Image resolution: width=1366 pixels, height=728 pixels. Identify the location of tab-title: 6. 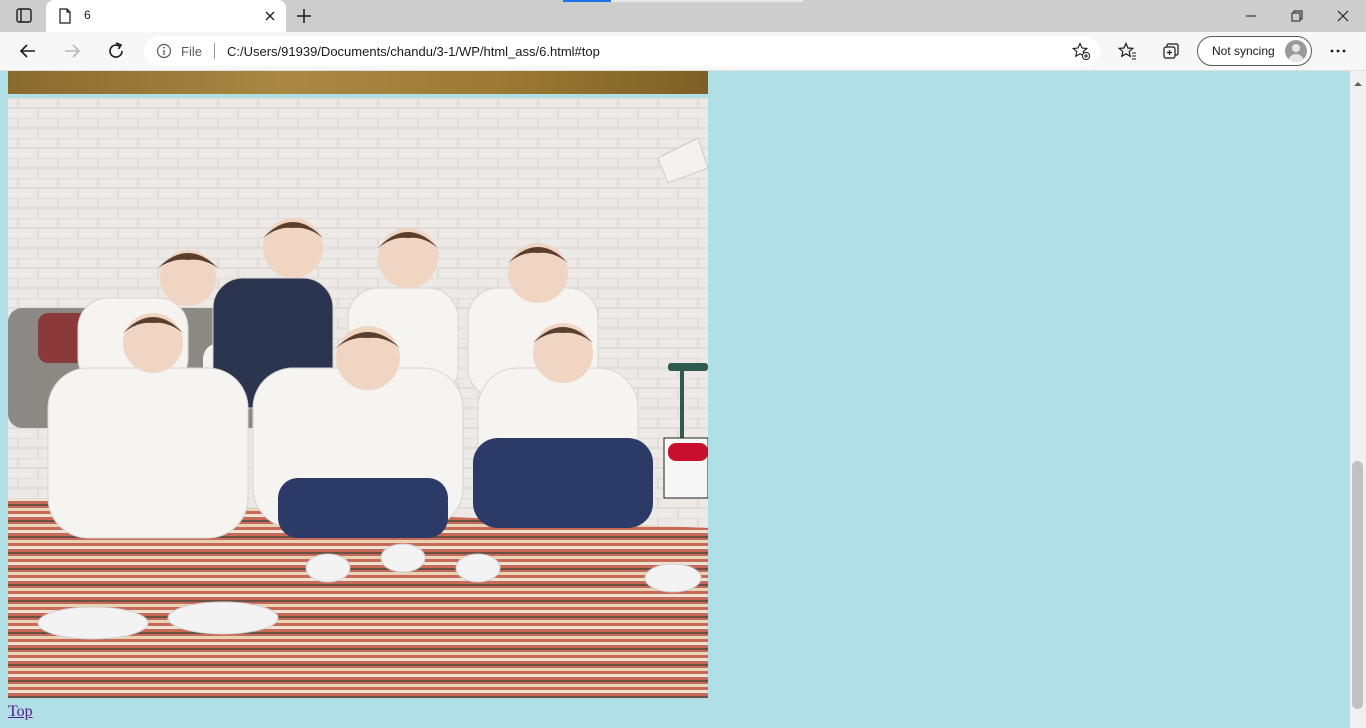
(87, 15).